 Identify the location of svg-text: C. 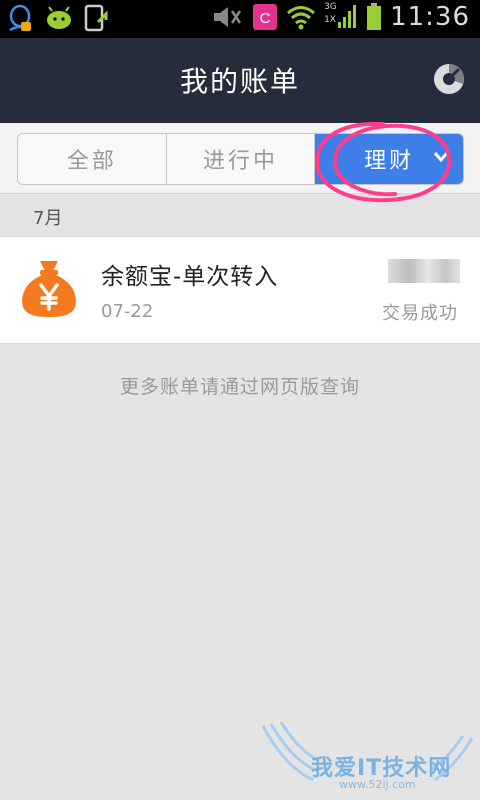
(265, 18).